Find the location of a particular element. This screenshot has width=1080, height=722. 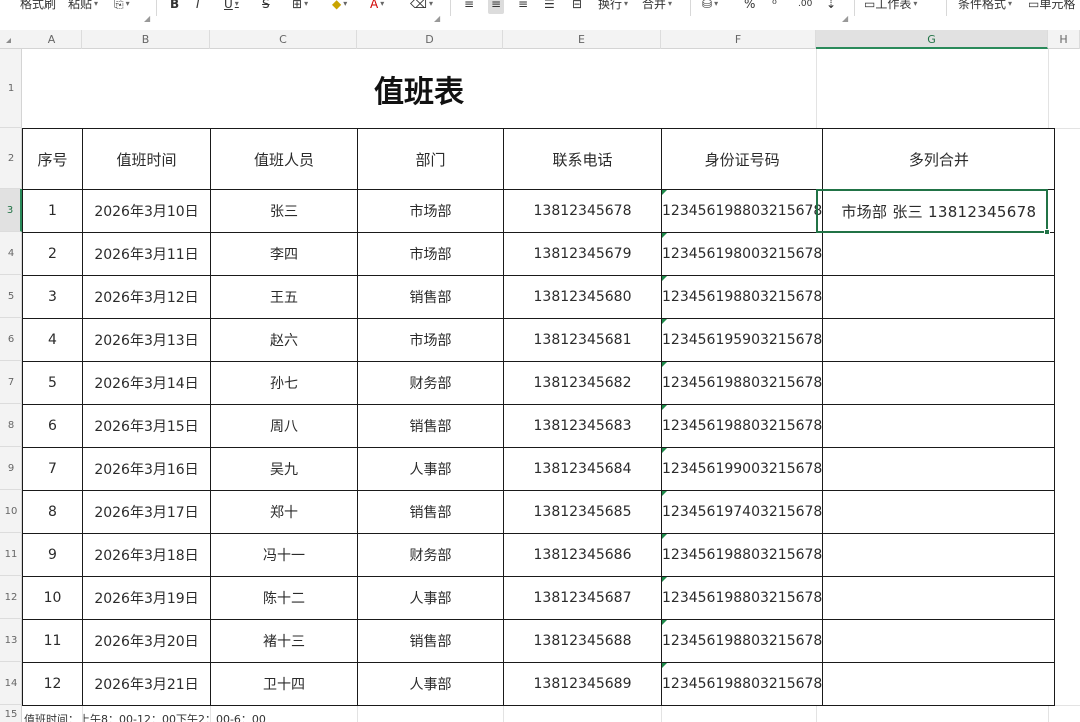

cell: 2026年3月14日 is located at coordinates (146, 383).